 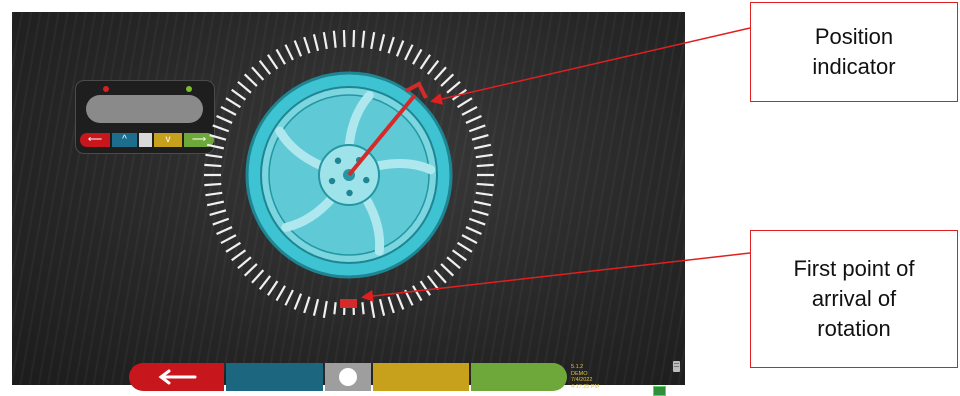 I want to click on back-button, so click(x=176, y=377).